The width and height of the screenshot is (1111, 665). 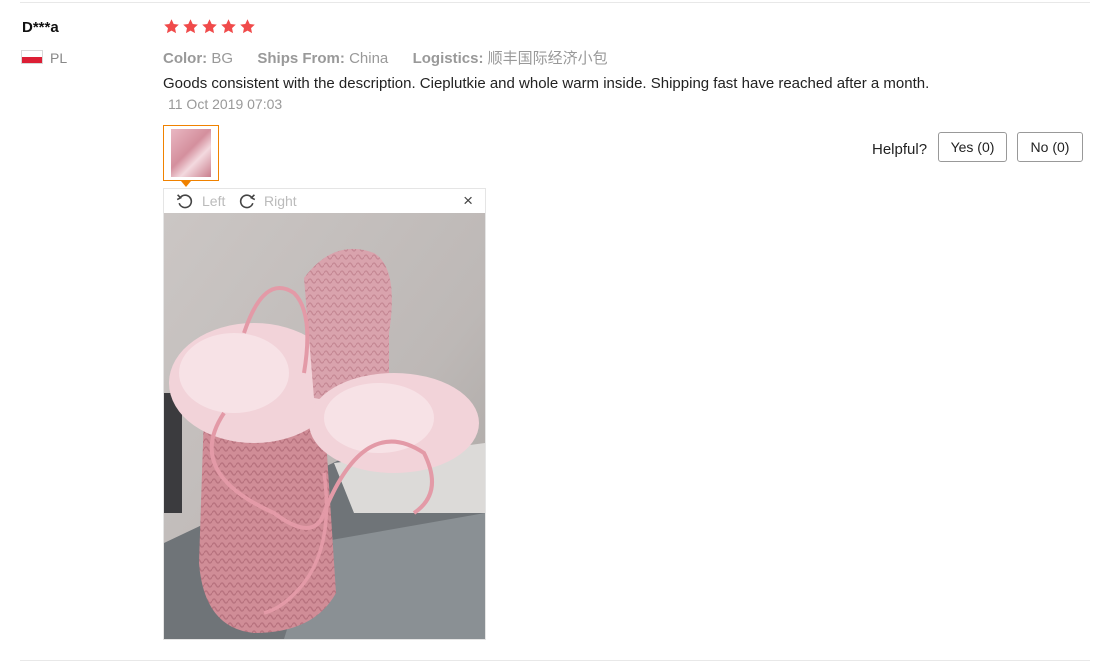 I want to click on ships-from-label: Ships From:, so click(x=301, y=58).